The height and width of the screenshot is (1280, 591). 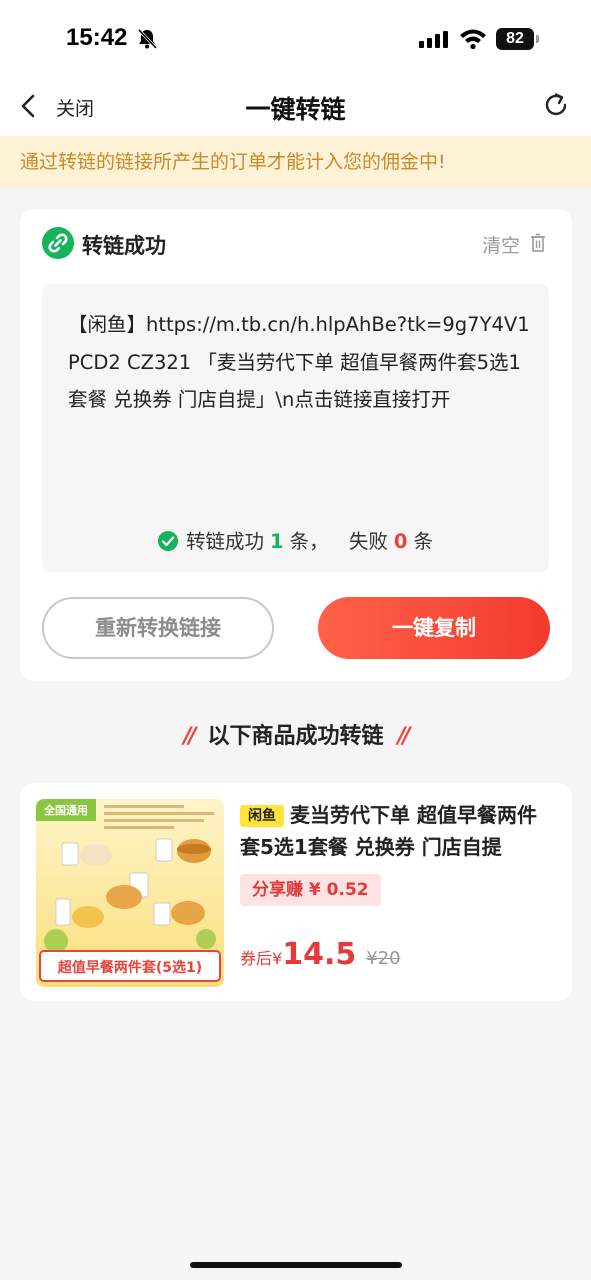 I want to click on one-click-copy-button: 一键复制, so click(x=434, y=628).